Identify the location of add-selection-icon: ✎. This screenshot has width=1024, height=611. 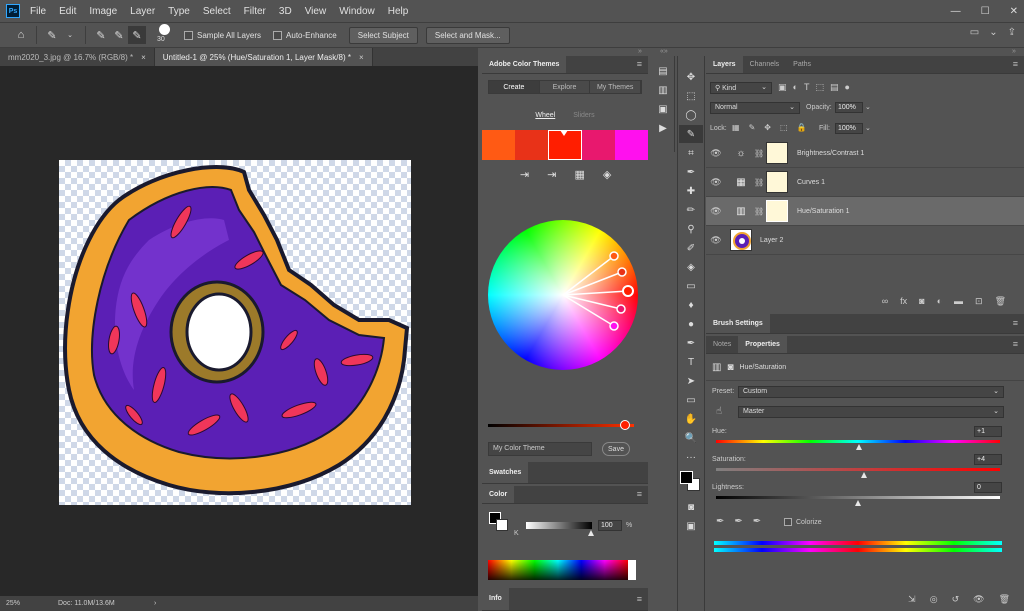
(119, 35).